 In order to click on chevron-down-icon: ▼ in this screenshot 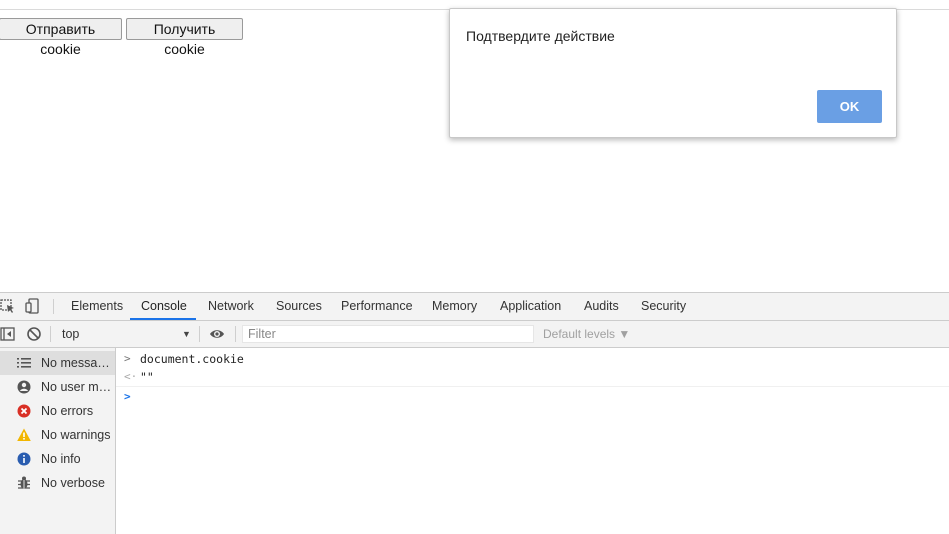, I will do `click(186, 334)`.